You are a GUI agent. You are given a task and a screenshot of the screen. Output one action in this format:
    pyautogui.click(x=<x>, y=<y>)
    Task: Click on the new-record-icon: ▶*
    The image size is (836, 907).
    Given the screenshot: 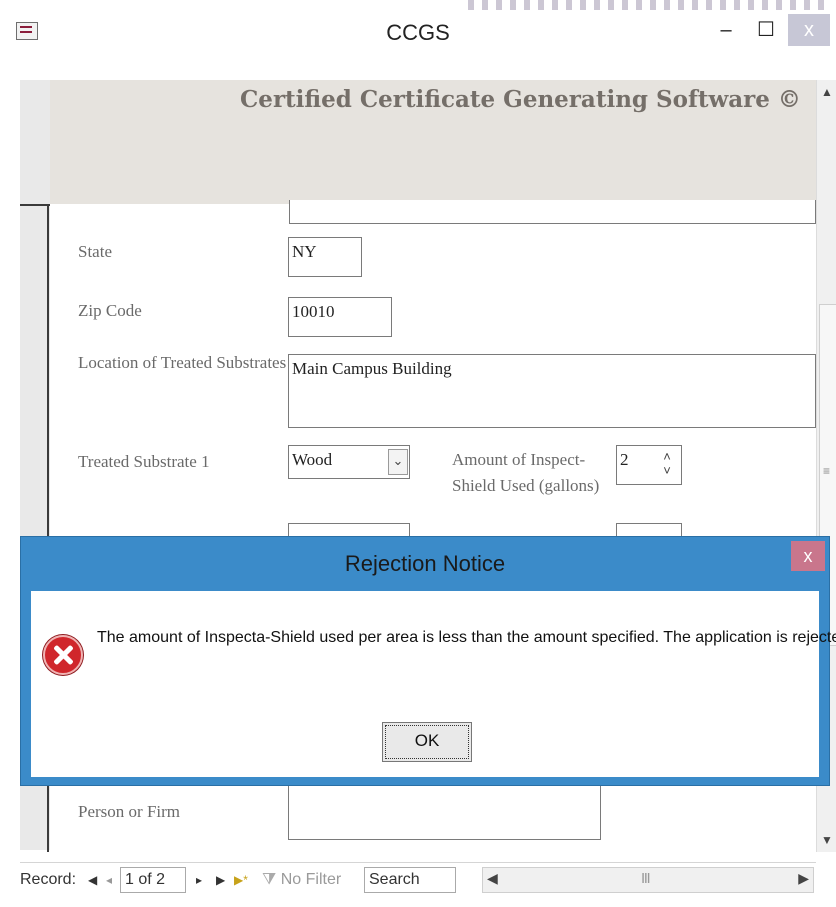 What is the action you would take?
    pyautogui.click(x=241, y=880)
    